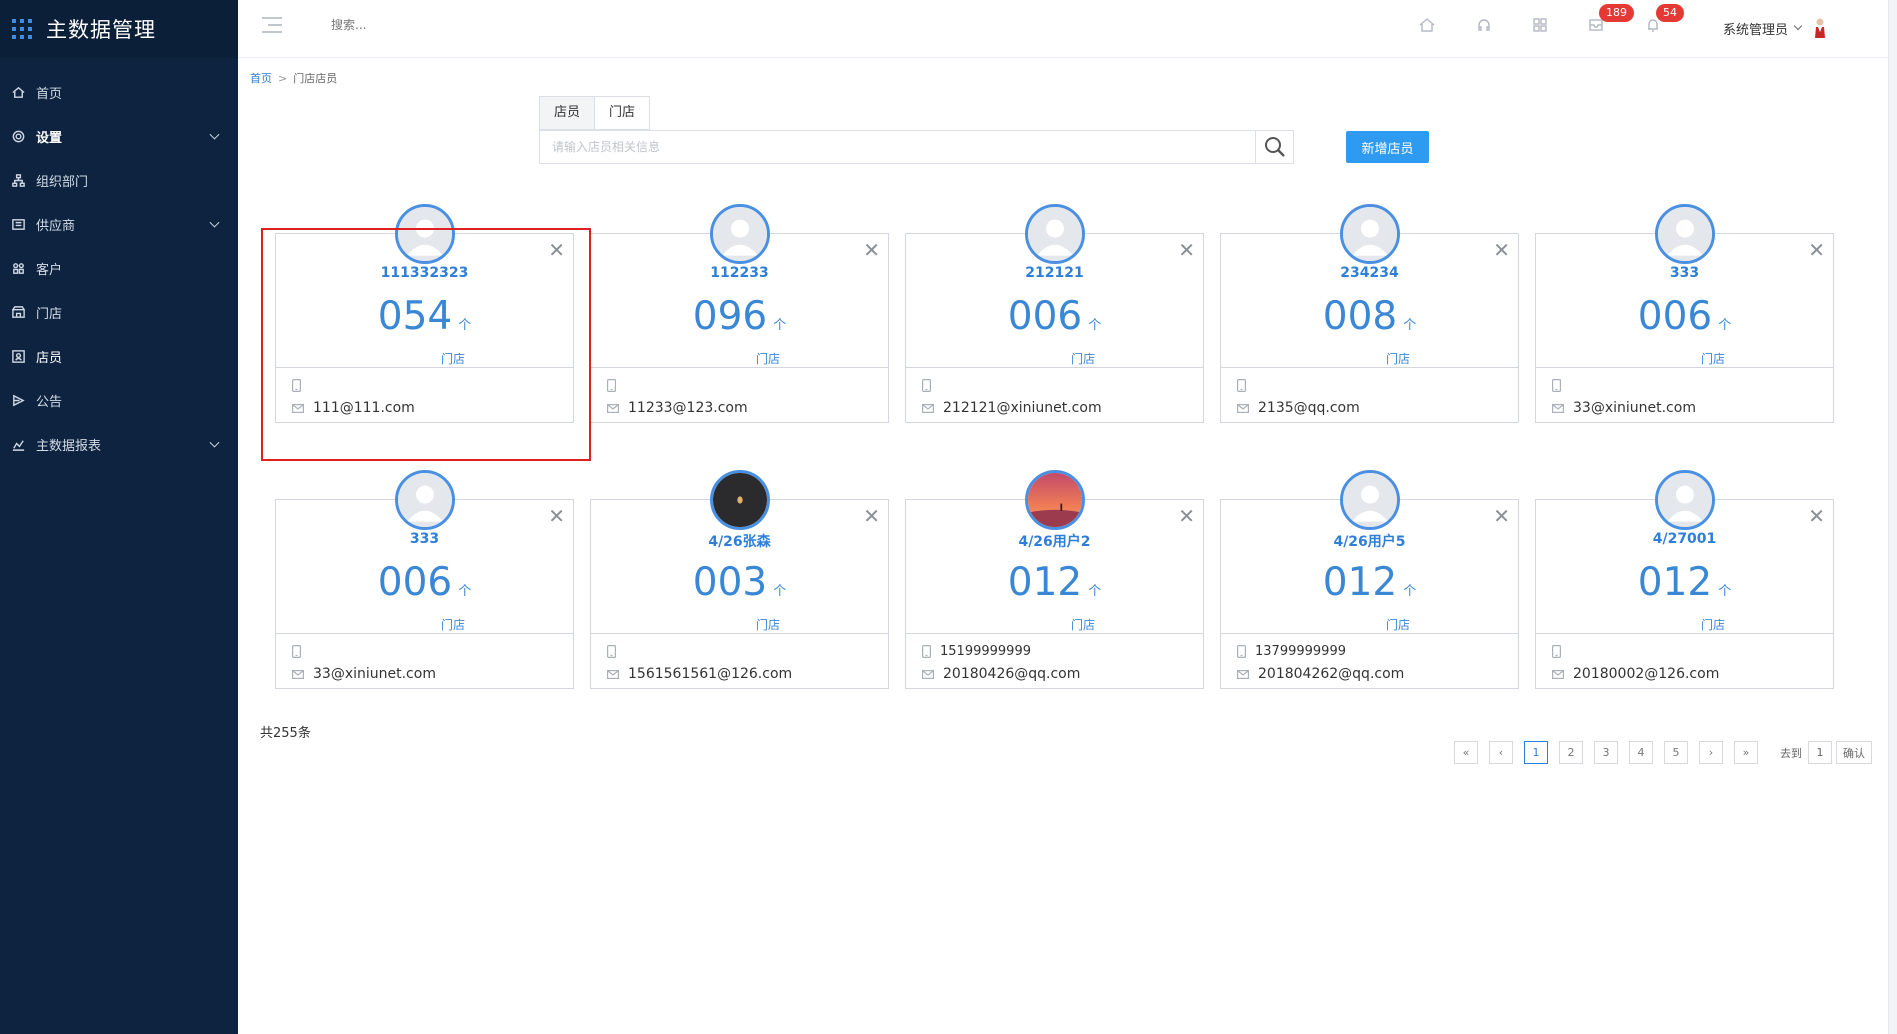  Describe the element at coordinates (119, 268) in the screenshot. I see `sidebar-item-customer: 客户` at that location.